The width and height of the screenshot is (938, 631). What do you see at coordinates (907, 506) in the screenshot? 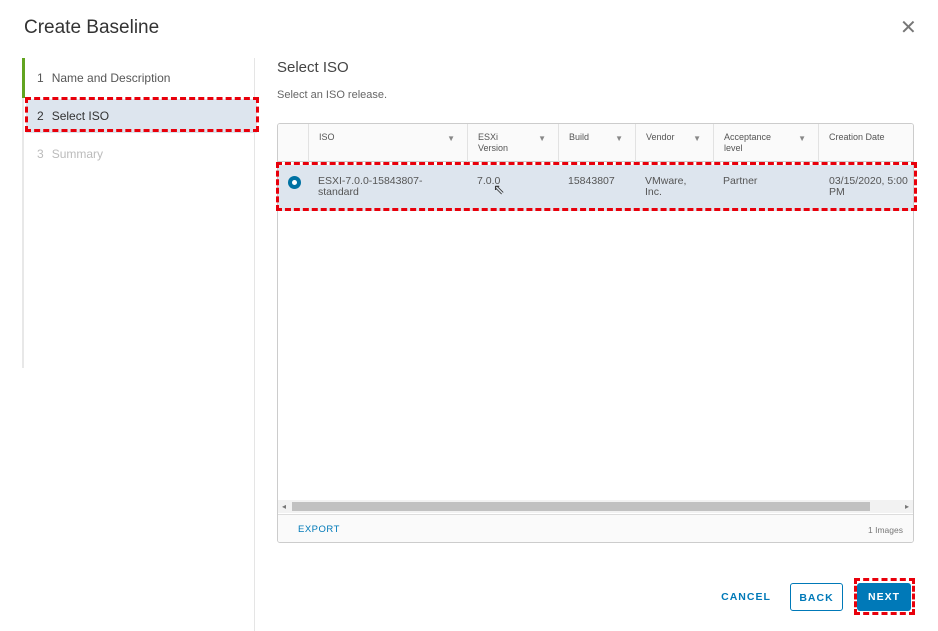
I see `scroll-right-icon: ▸` at bounding box center [907, 506].